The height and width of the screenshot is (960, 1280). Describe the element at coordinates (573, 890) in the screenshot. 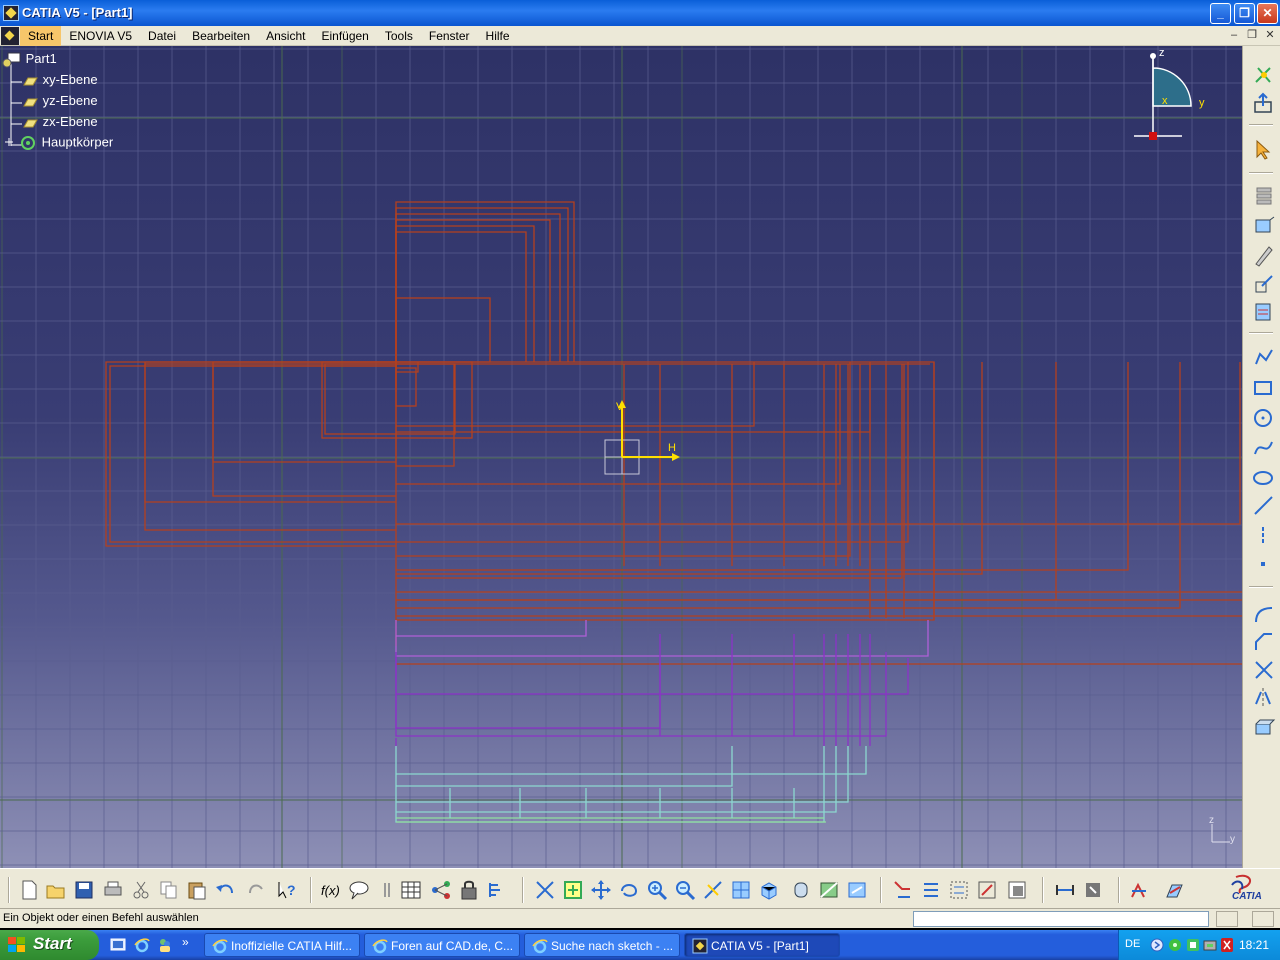

I see `fly-mode-icon` at that location.